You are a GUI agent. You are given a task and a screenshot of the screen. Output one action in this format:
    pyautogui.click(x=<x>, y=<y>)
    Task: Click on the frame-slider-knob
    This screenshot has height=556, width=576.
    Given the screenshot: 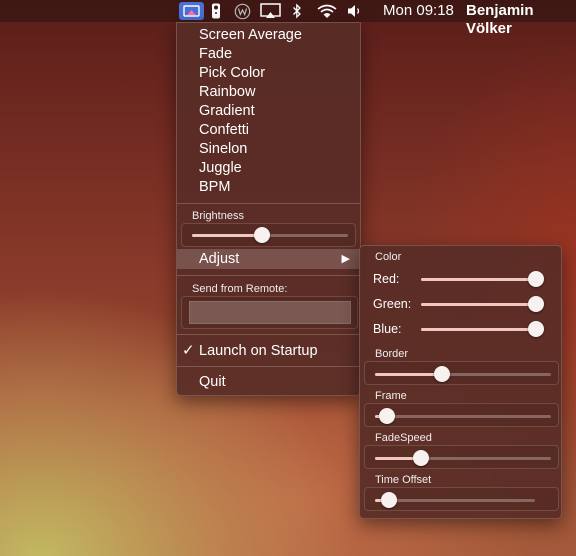 What is the action you would take?
    pyautogui.click(x=387, y=416)
    